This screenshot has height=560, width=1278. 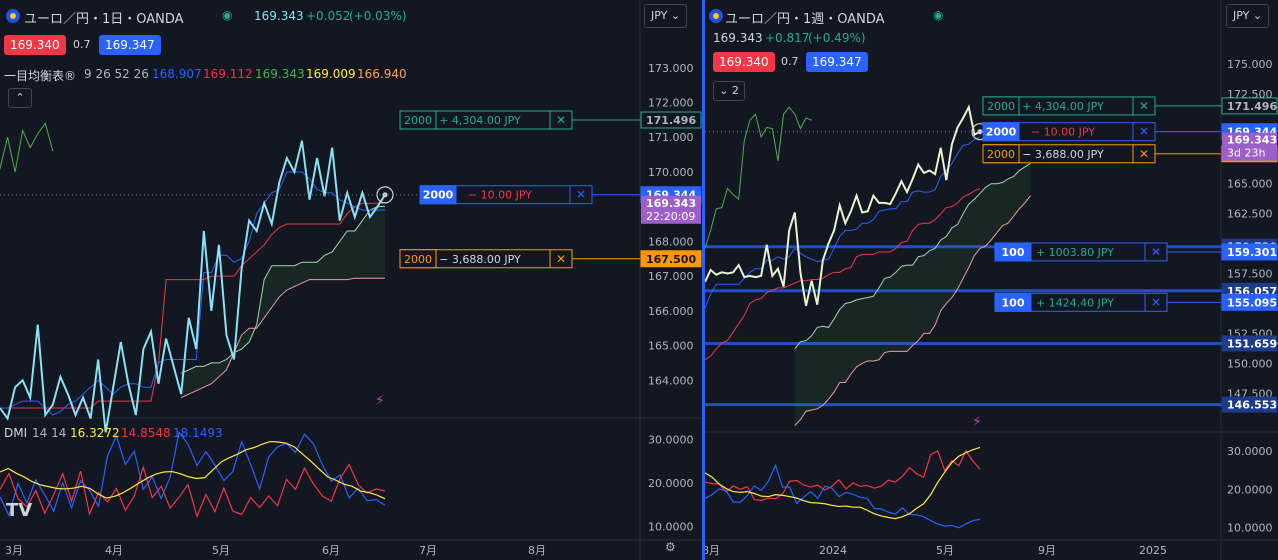 I want to click on price-tick-label: 166.000, so click(x=671, y=311).